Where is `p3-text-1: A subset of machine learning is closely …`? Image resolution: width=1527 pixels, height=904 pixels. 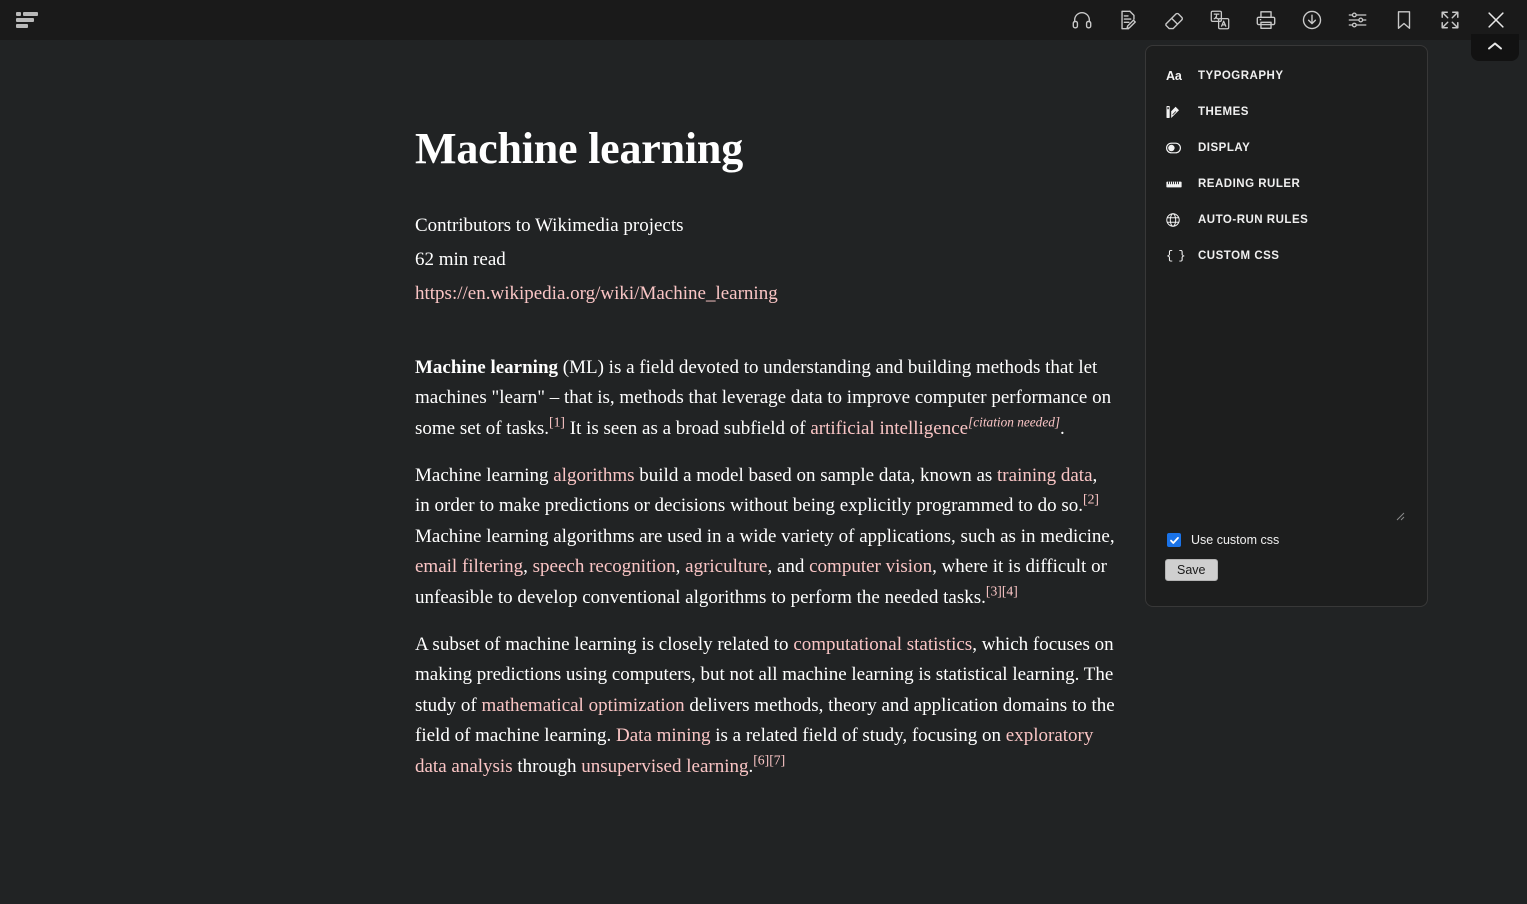 p3-text-1: A subset of machine learning is closely … is located at coordinates (604, 644).